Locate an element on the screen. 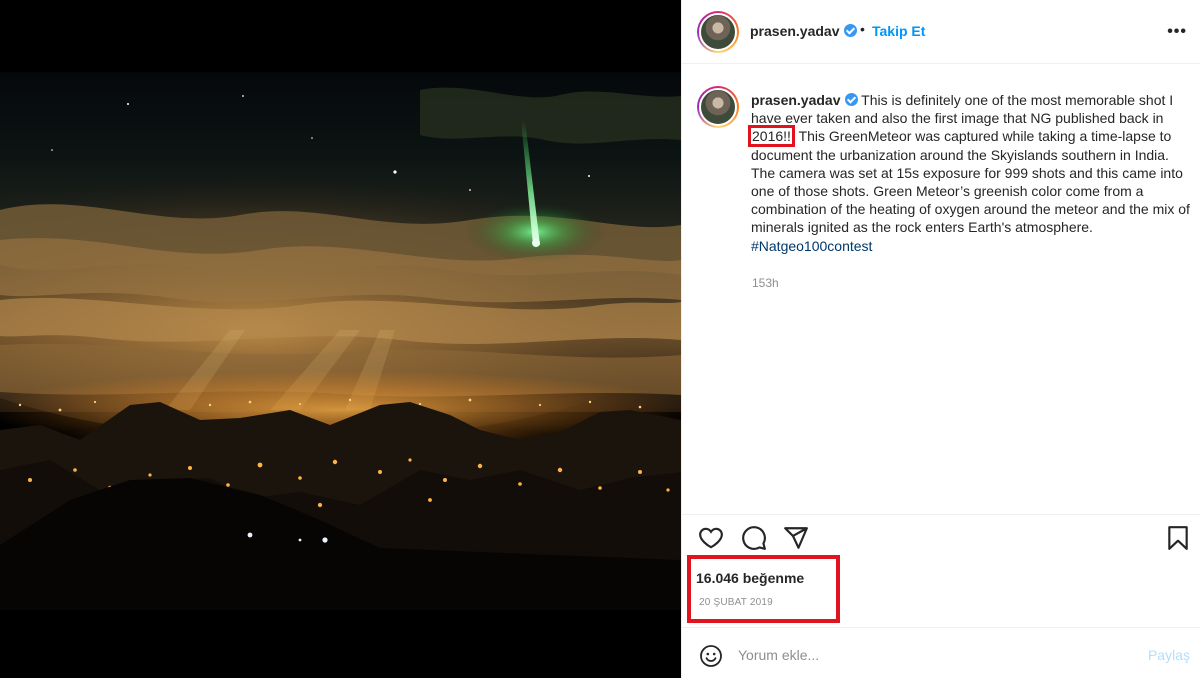 The width and height of the screenshot is (1200, 678). author-username-link: prasen.yadav is located at coordinates (803, 31).